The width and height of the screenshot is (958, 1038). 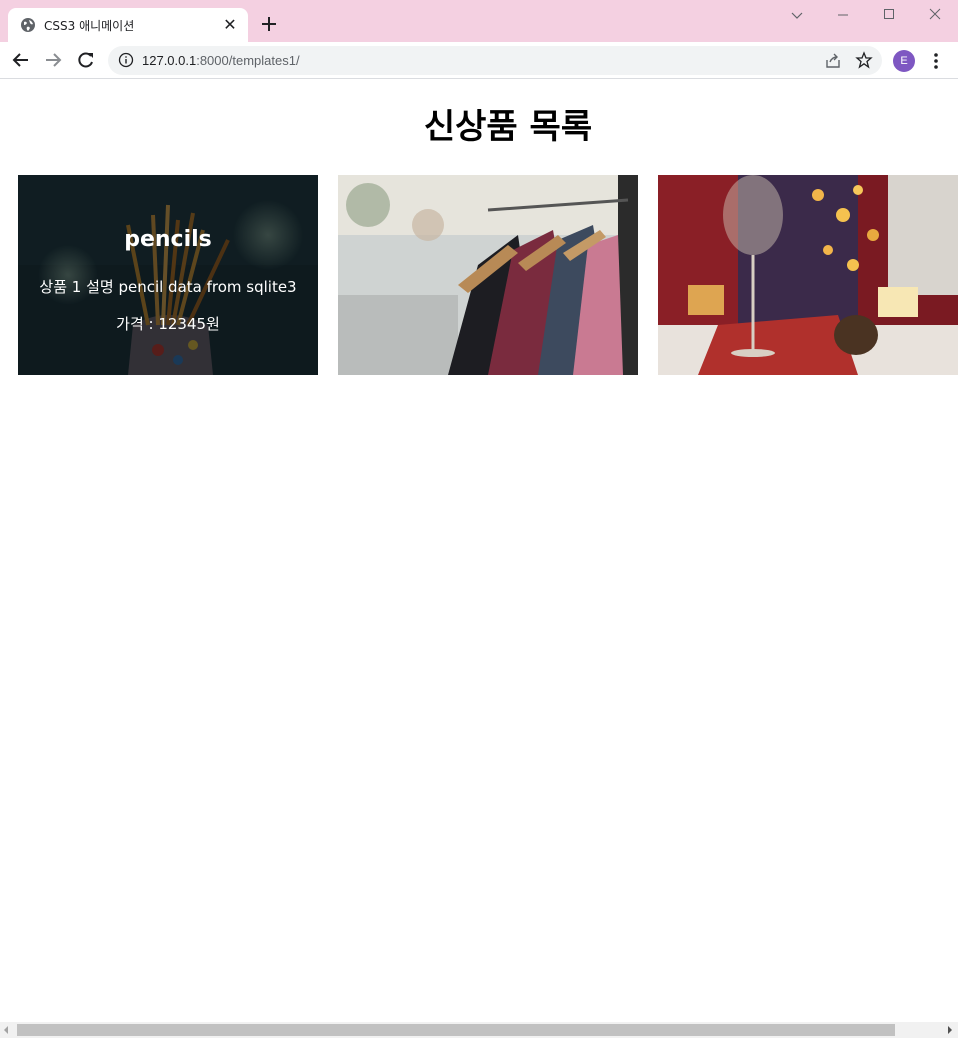 What do you see at coordinates (6, 1030) in the screenshot?
I see `scroll-left-arrow-icon` at bounding box center [6, 1030].